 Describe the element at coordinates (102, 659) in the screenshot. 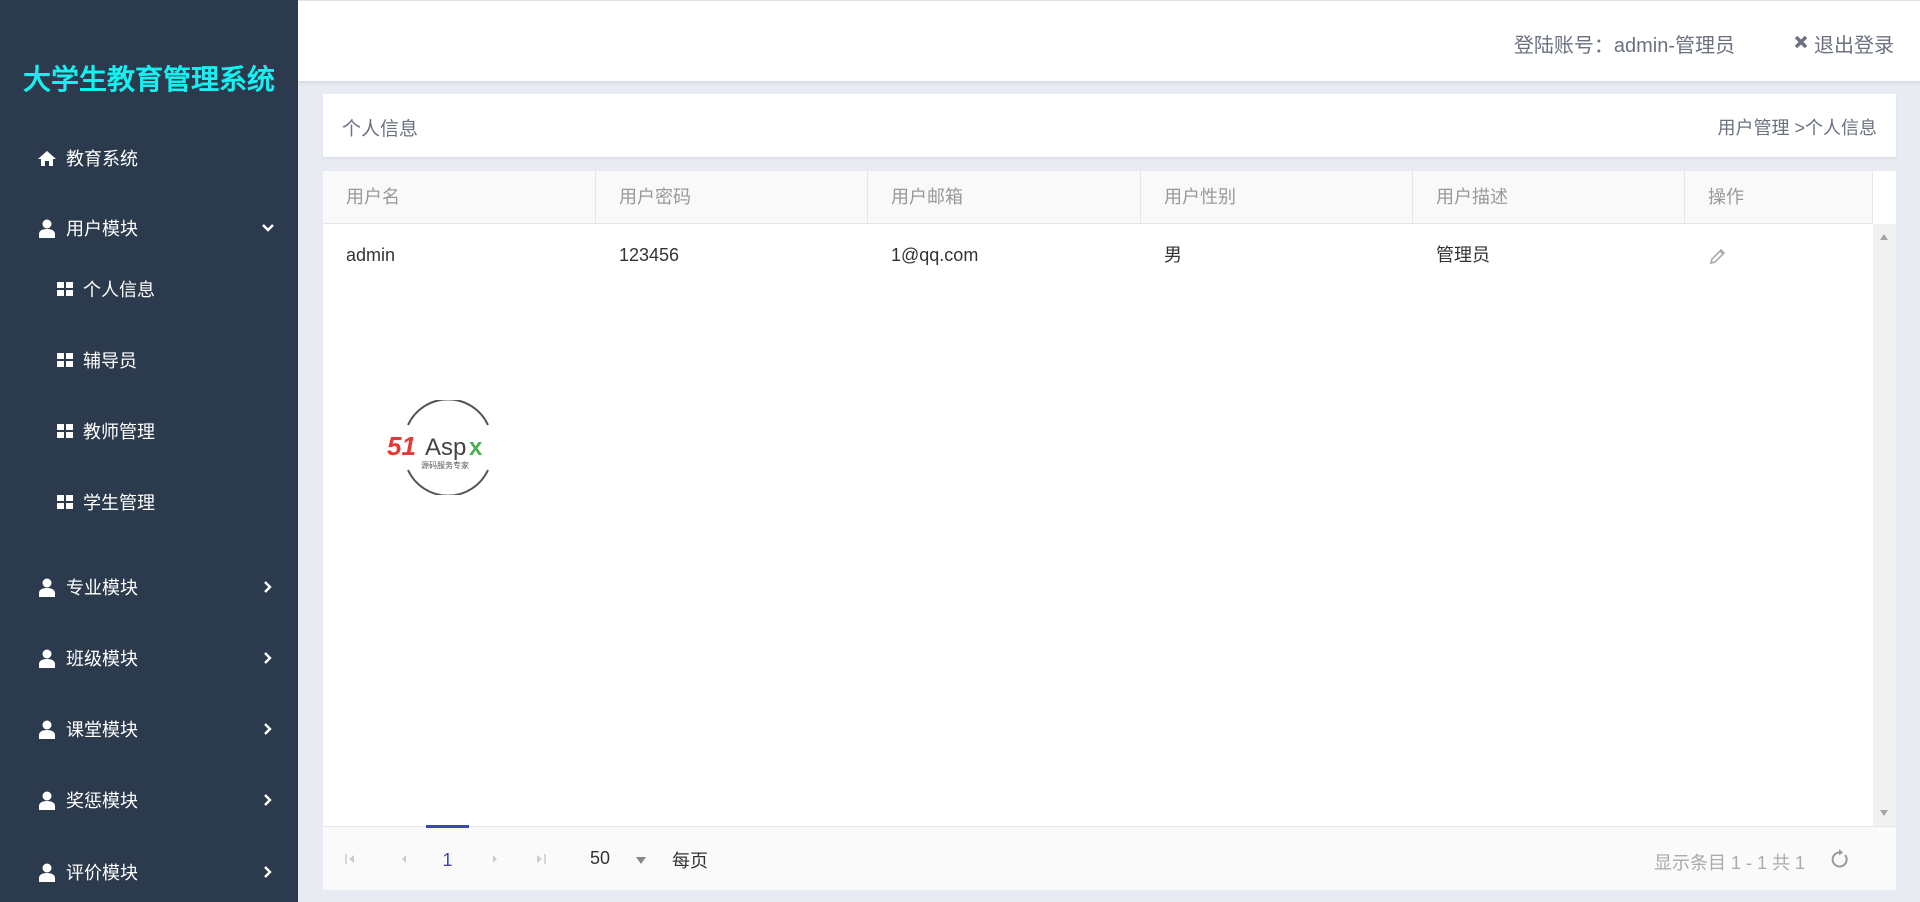

I see `sidebar-item-label: 班级模块` at that location.